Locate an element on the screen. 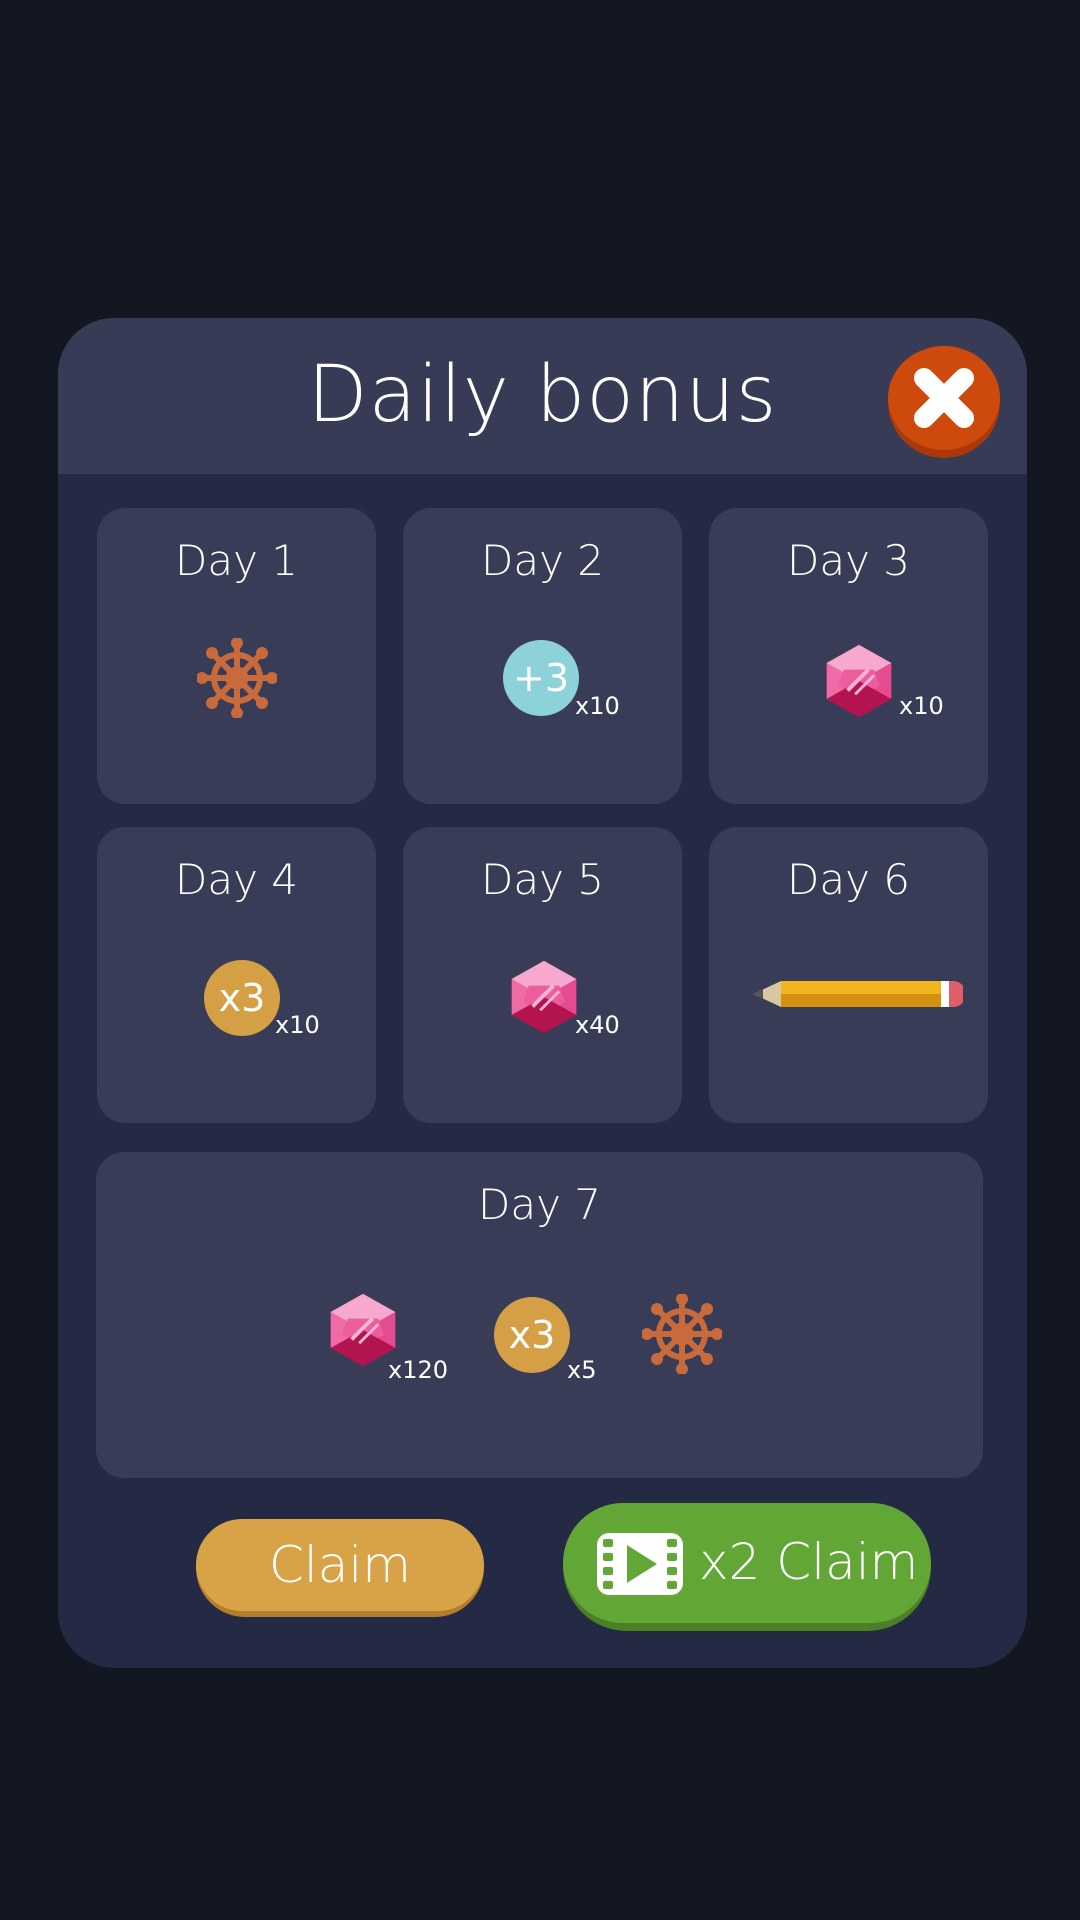 The width and height of the screenshot is (1080, 1920). day-label: Day 6 is located at coordinates (848, 879).